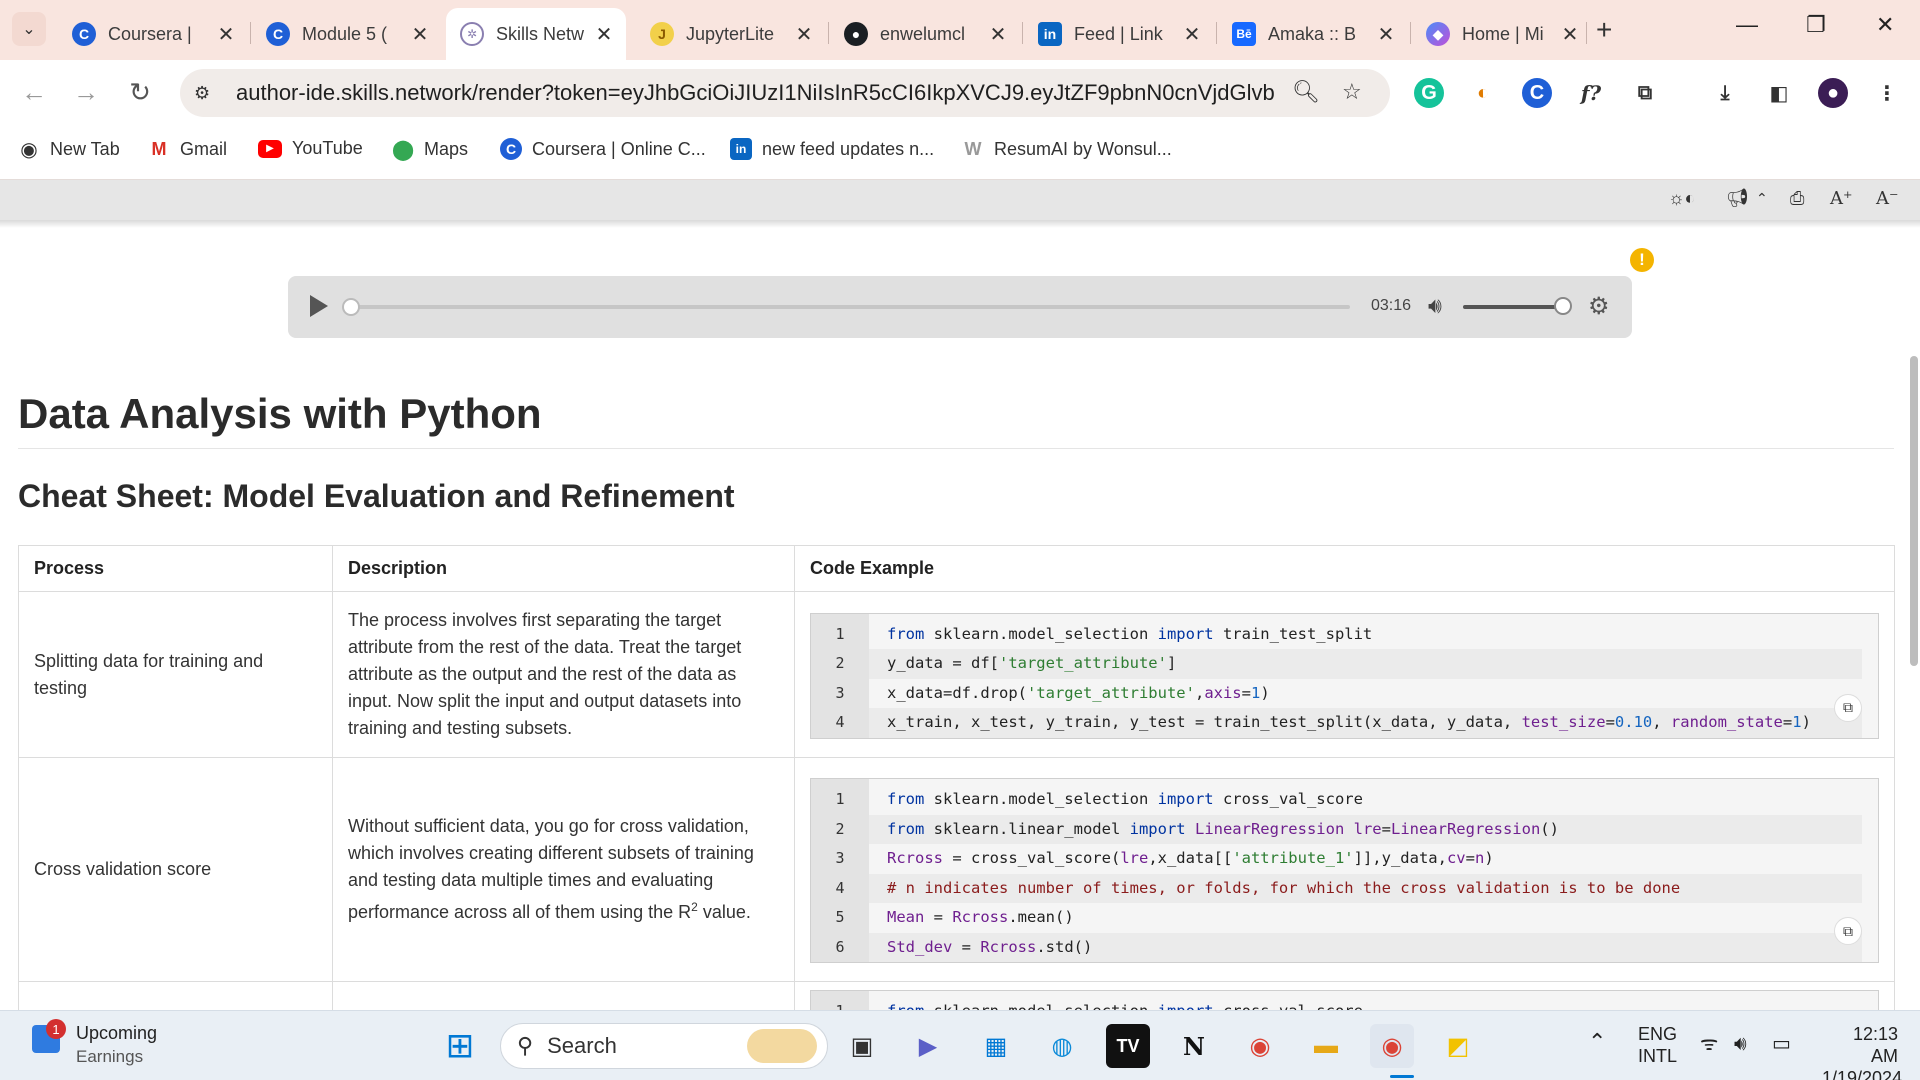 Image resolution: width=1920 pixels, height=1080 pixels. I want to click on site-info-icon: ⚙, so click(214, 93).